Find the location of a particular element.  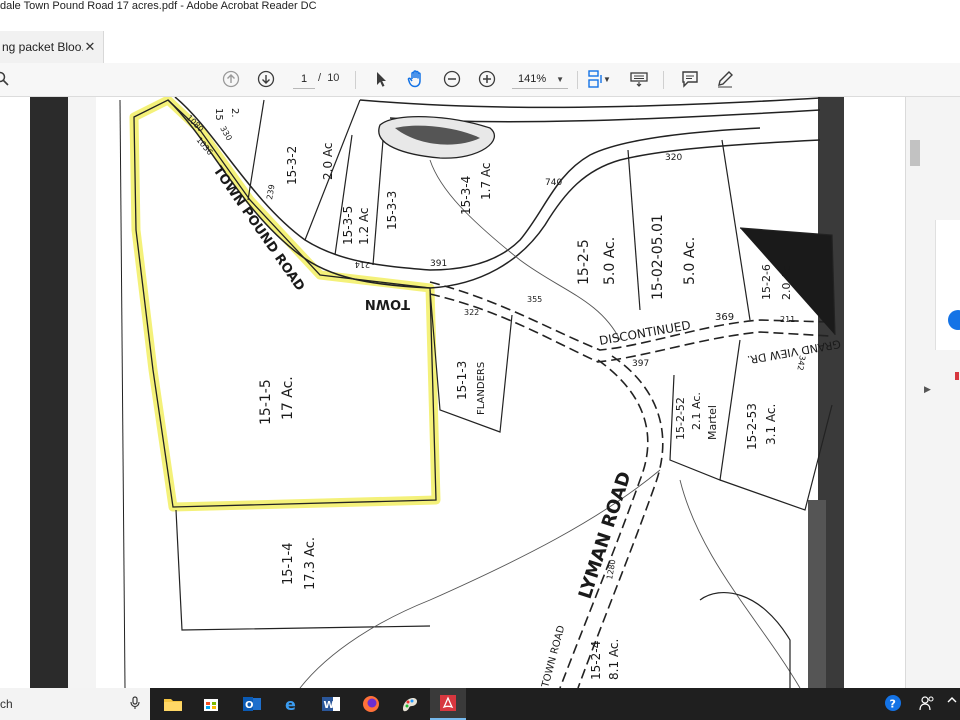

parcel-15-02-05-01-acres: 5.0 Ac. is located at coordinates (690, 261).